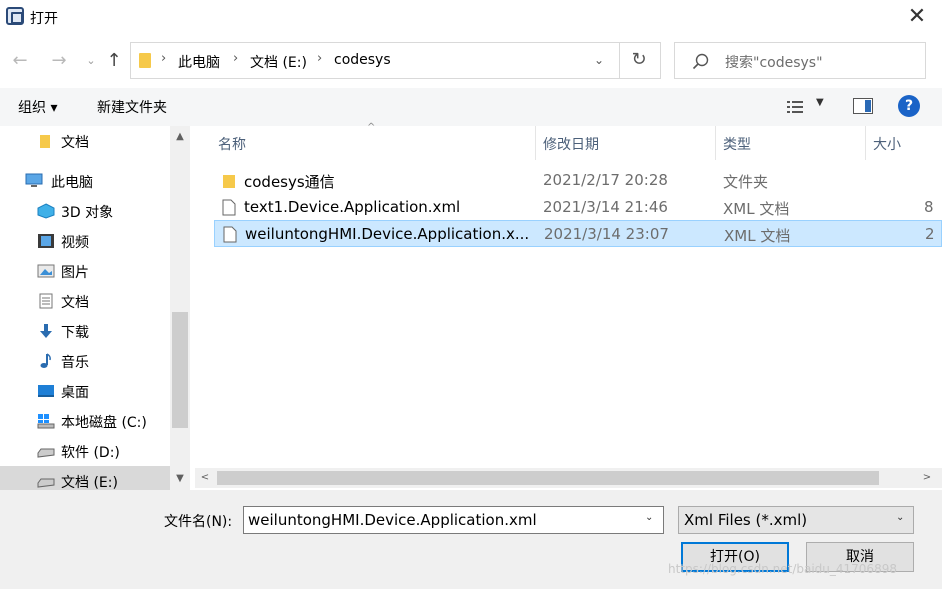 This screenshot has height=589, width=942. I want to click on sidebar-item-videos: 视频, so click(85, 241).